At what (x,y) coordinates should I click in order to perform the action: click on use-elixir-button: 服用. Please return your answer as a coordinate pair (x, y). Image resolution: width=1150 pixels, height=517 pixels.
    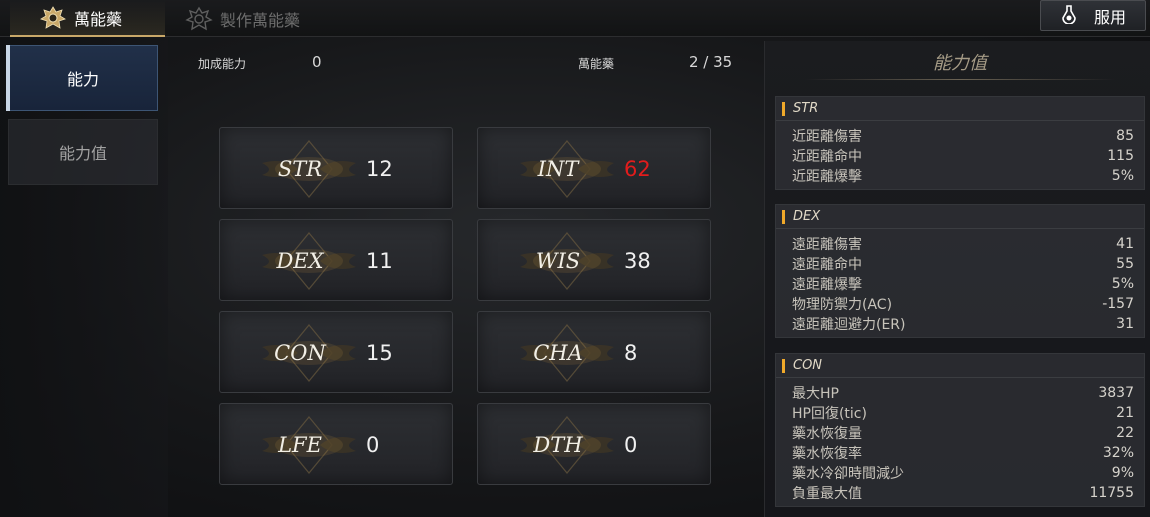
    Looking at the image, I should click on (1093, 15).